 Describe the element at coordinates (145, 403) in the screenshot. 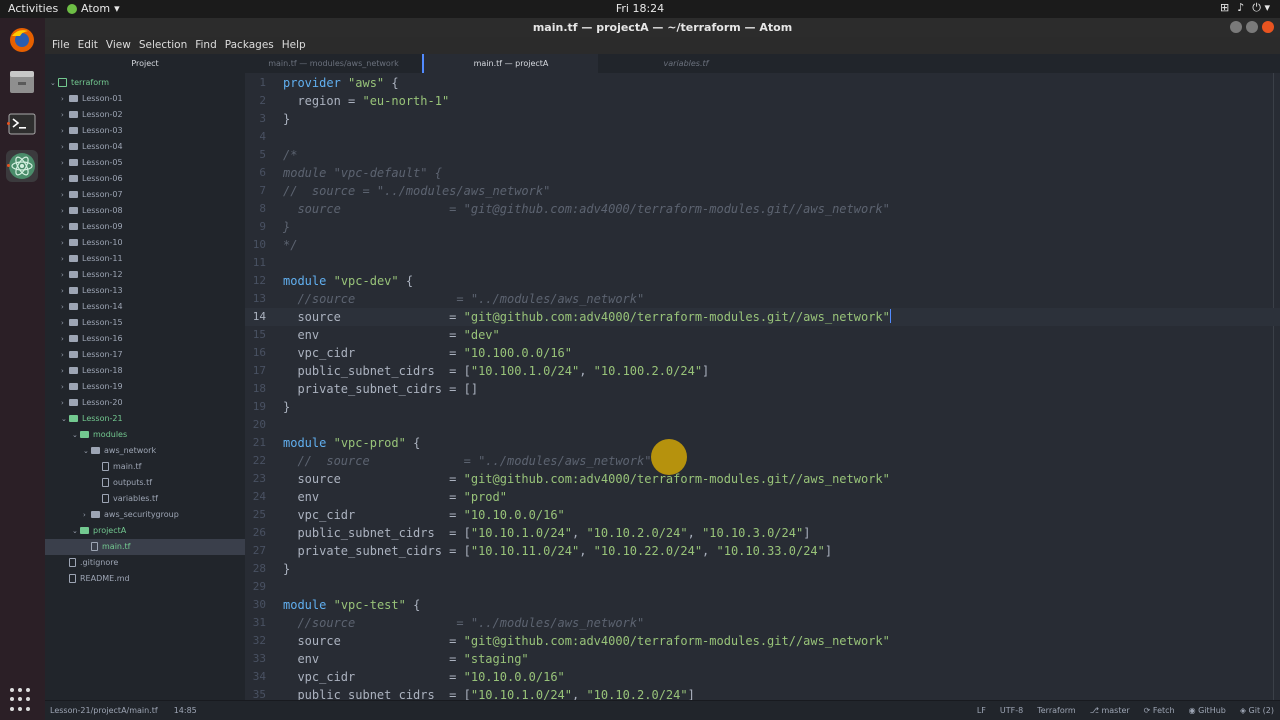

I see `tree-item: › Lesson-20` at that location.